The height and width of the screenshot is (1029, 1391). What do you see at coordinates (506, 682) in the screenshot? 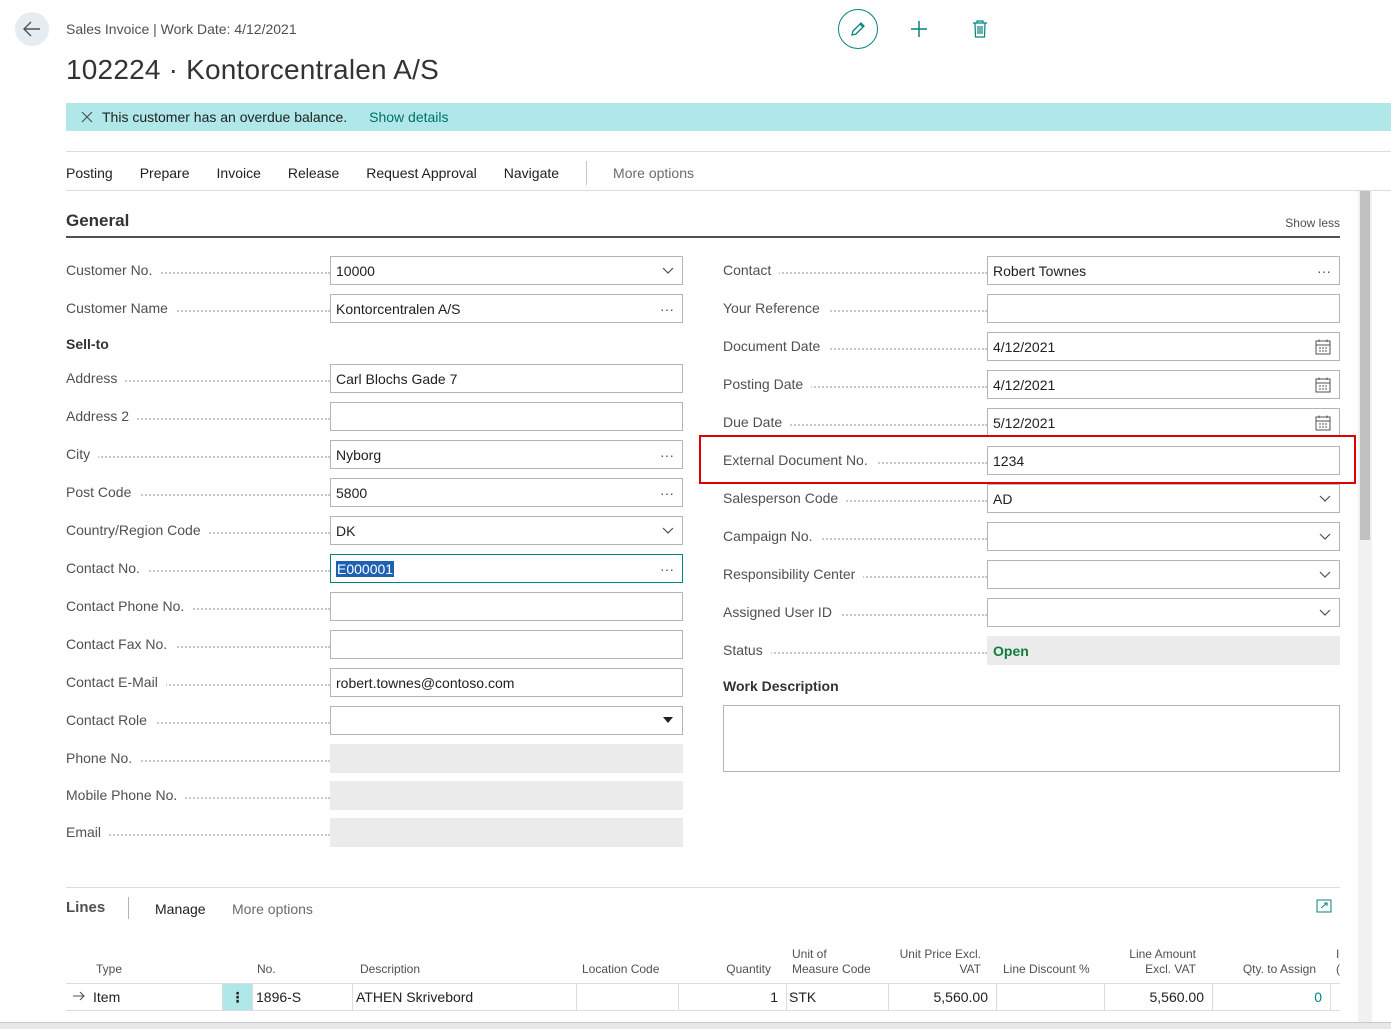
I see `contact-email-field: robert.townes@contoso.com` at bounding box center [506, 682].